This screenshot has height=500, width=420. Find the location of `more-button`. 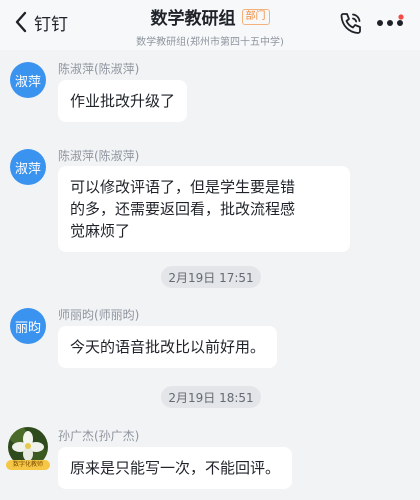

more-button is located at coordinates (390, 22).